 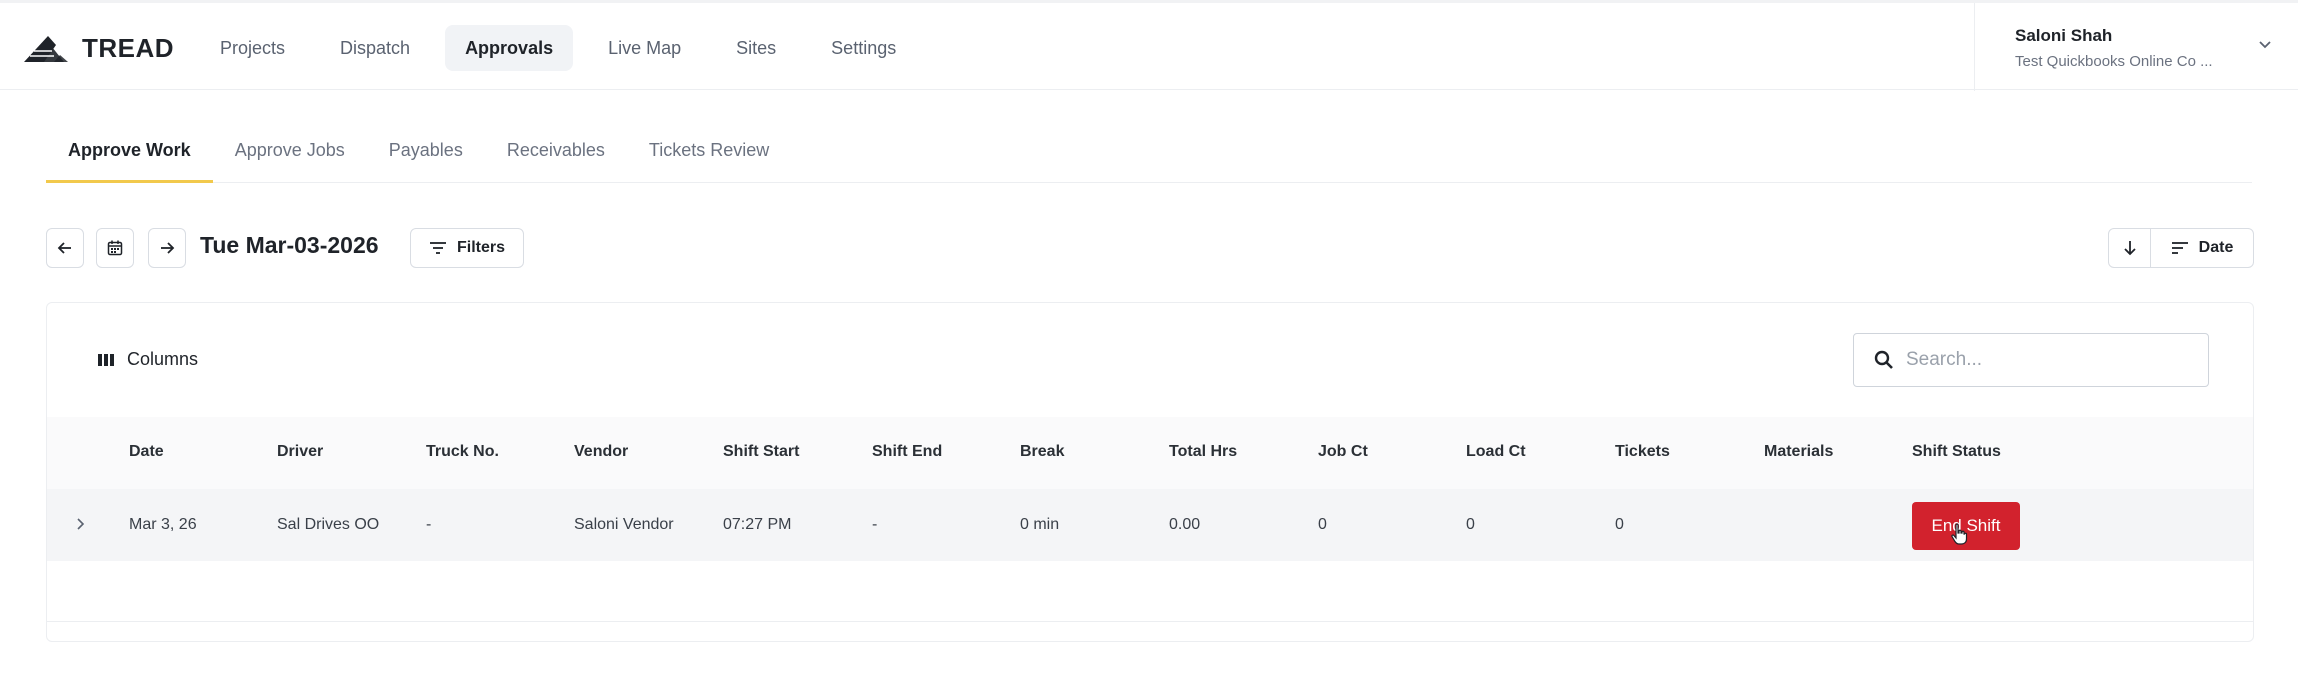 I want to click on row-divider, so click(x=1150, y=621).